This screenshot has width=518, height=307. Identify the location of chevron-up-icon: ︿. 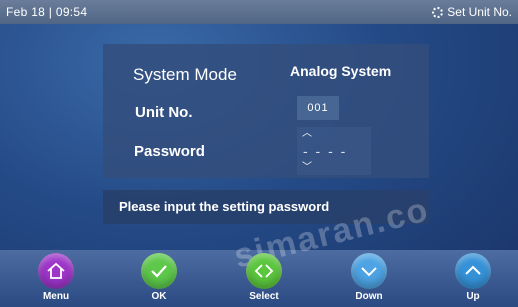
(307, 134).